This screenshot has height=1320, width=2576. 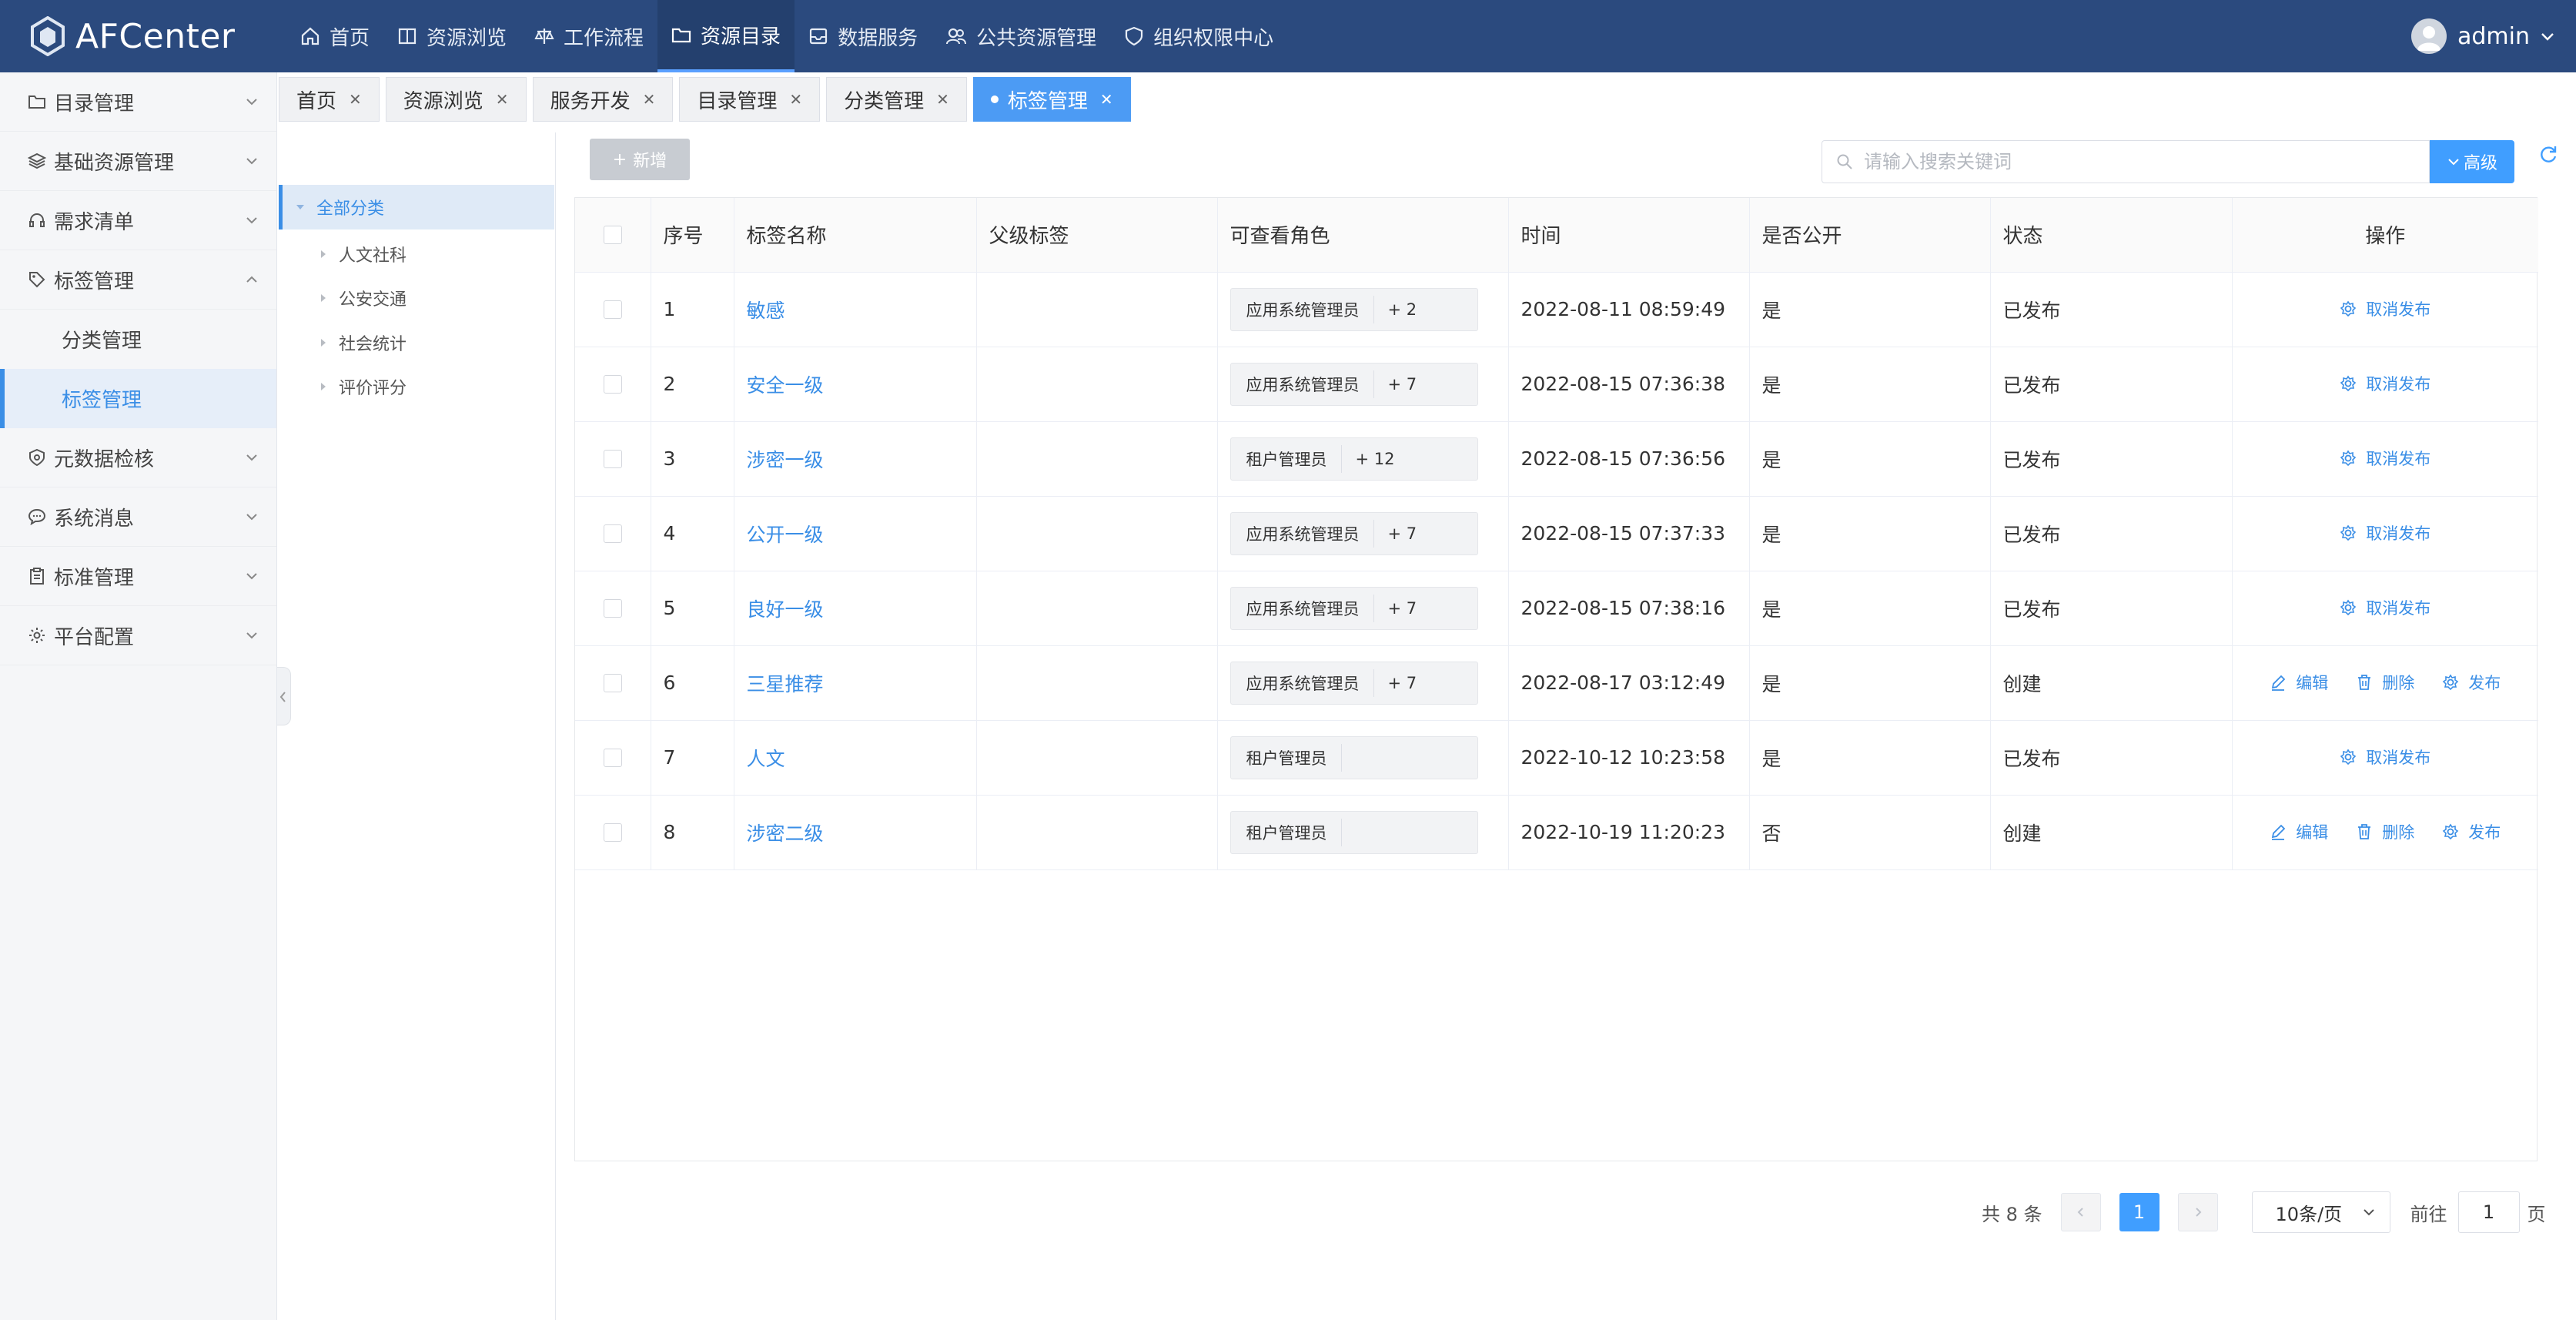 I want to click on next-page-button, so click(x=2197, y=1212).